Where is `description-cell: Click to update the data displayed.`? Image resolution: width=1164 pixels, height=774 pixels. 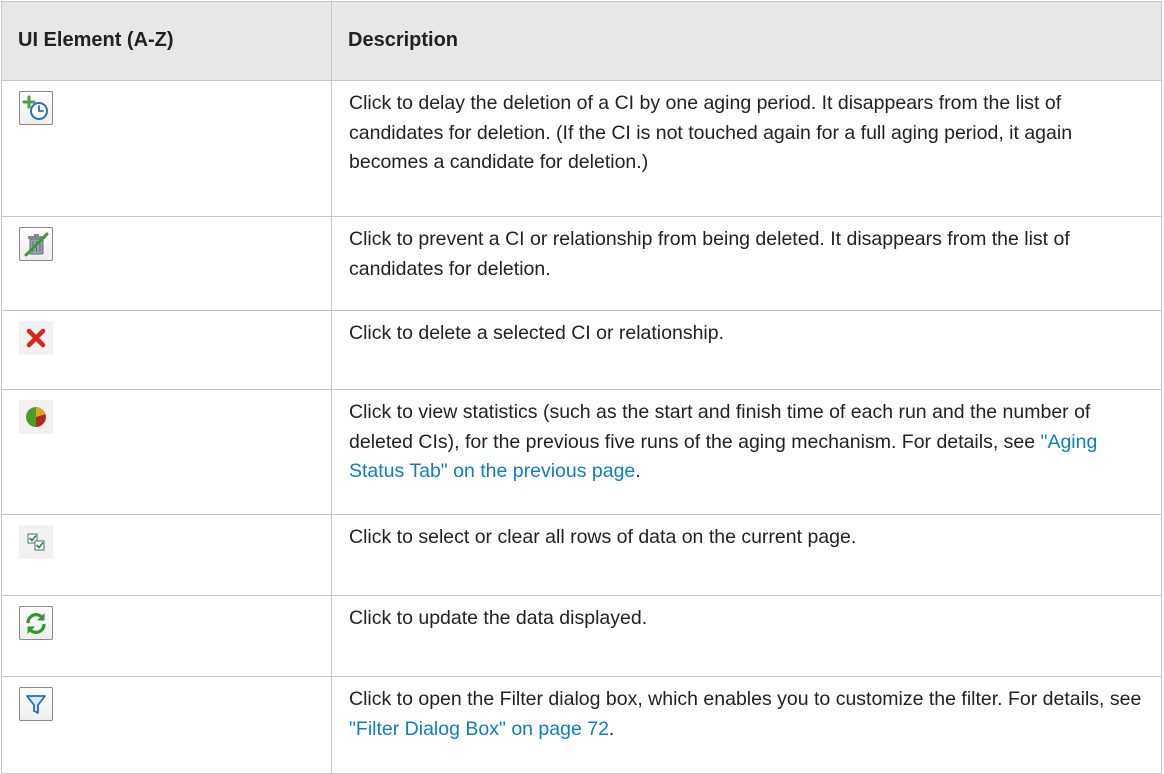 description-cell: Click to update the data displayed. is located at coordinates (746, 636).